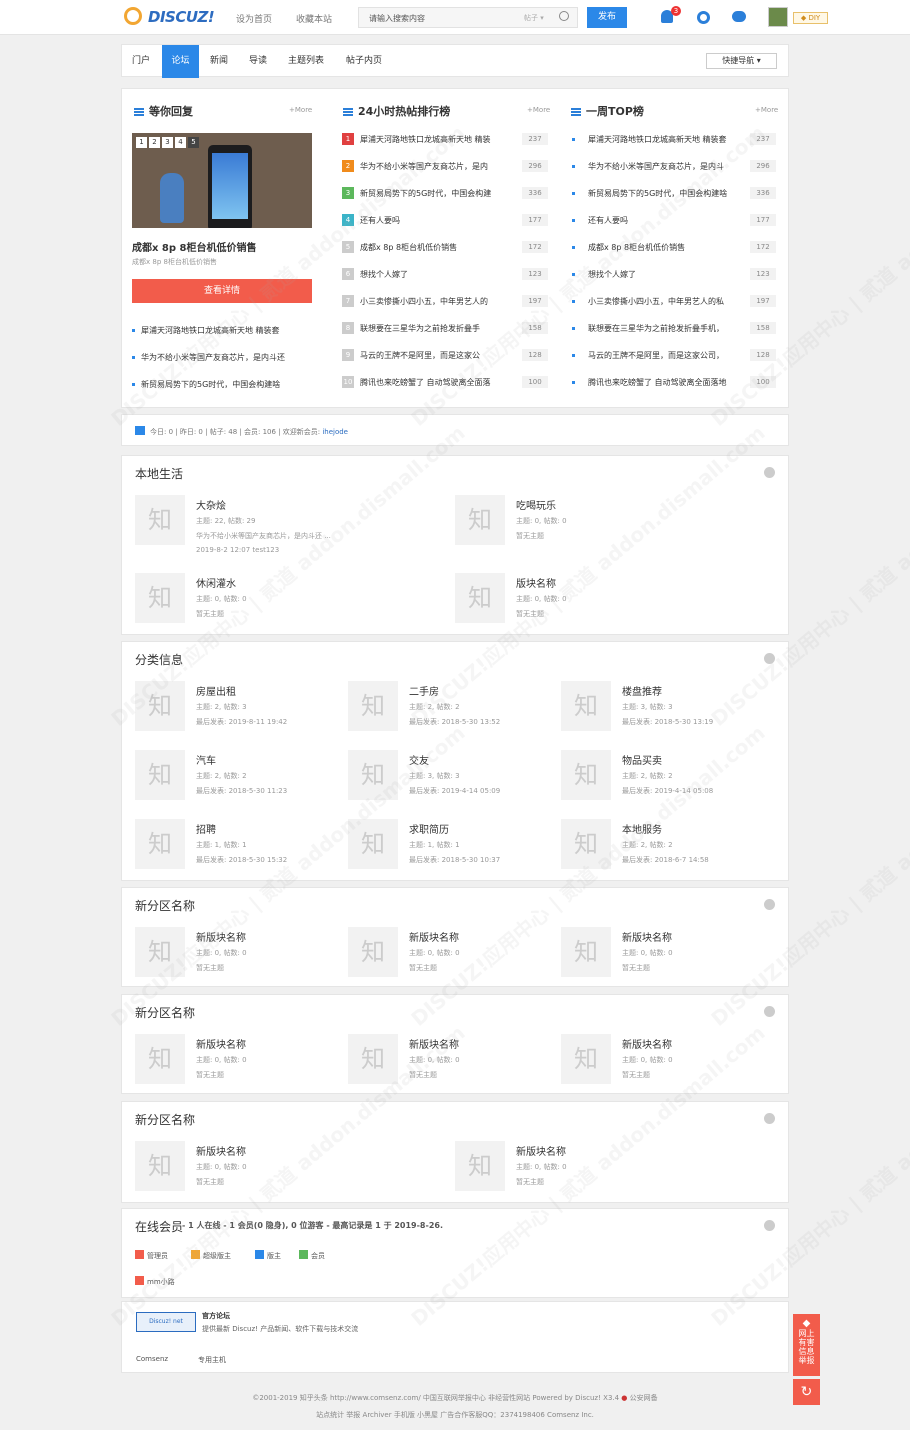 The image size is (910, 1430). Describe the element at coordinates (665, 382) in the screenshot. I see `rank-title: 腾讯也来吃螃蟹了 自动驾驶离全面落地` at that location.